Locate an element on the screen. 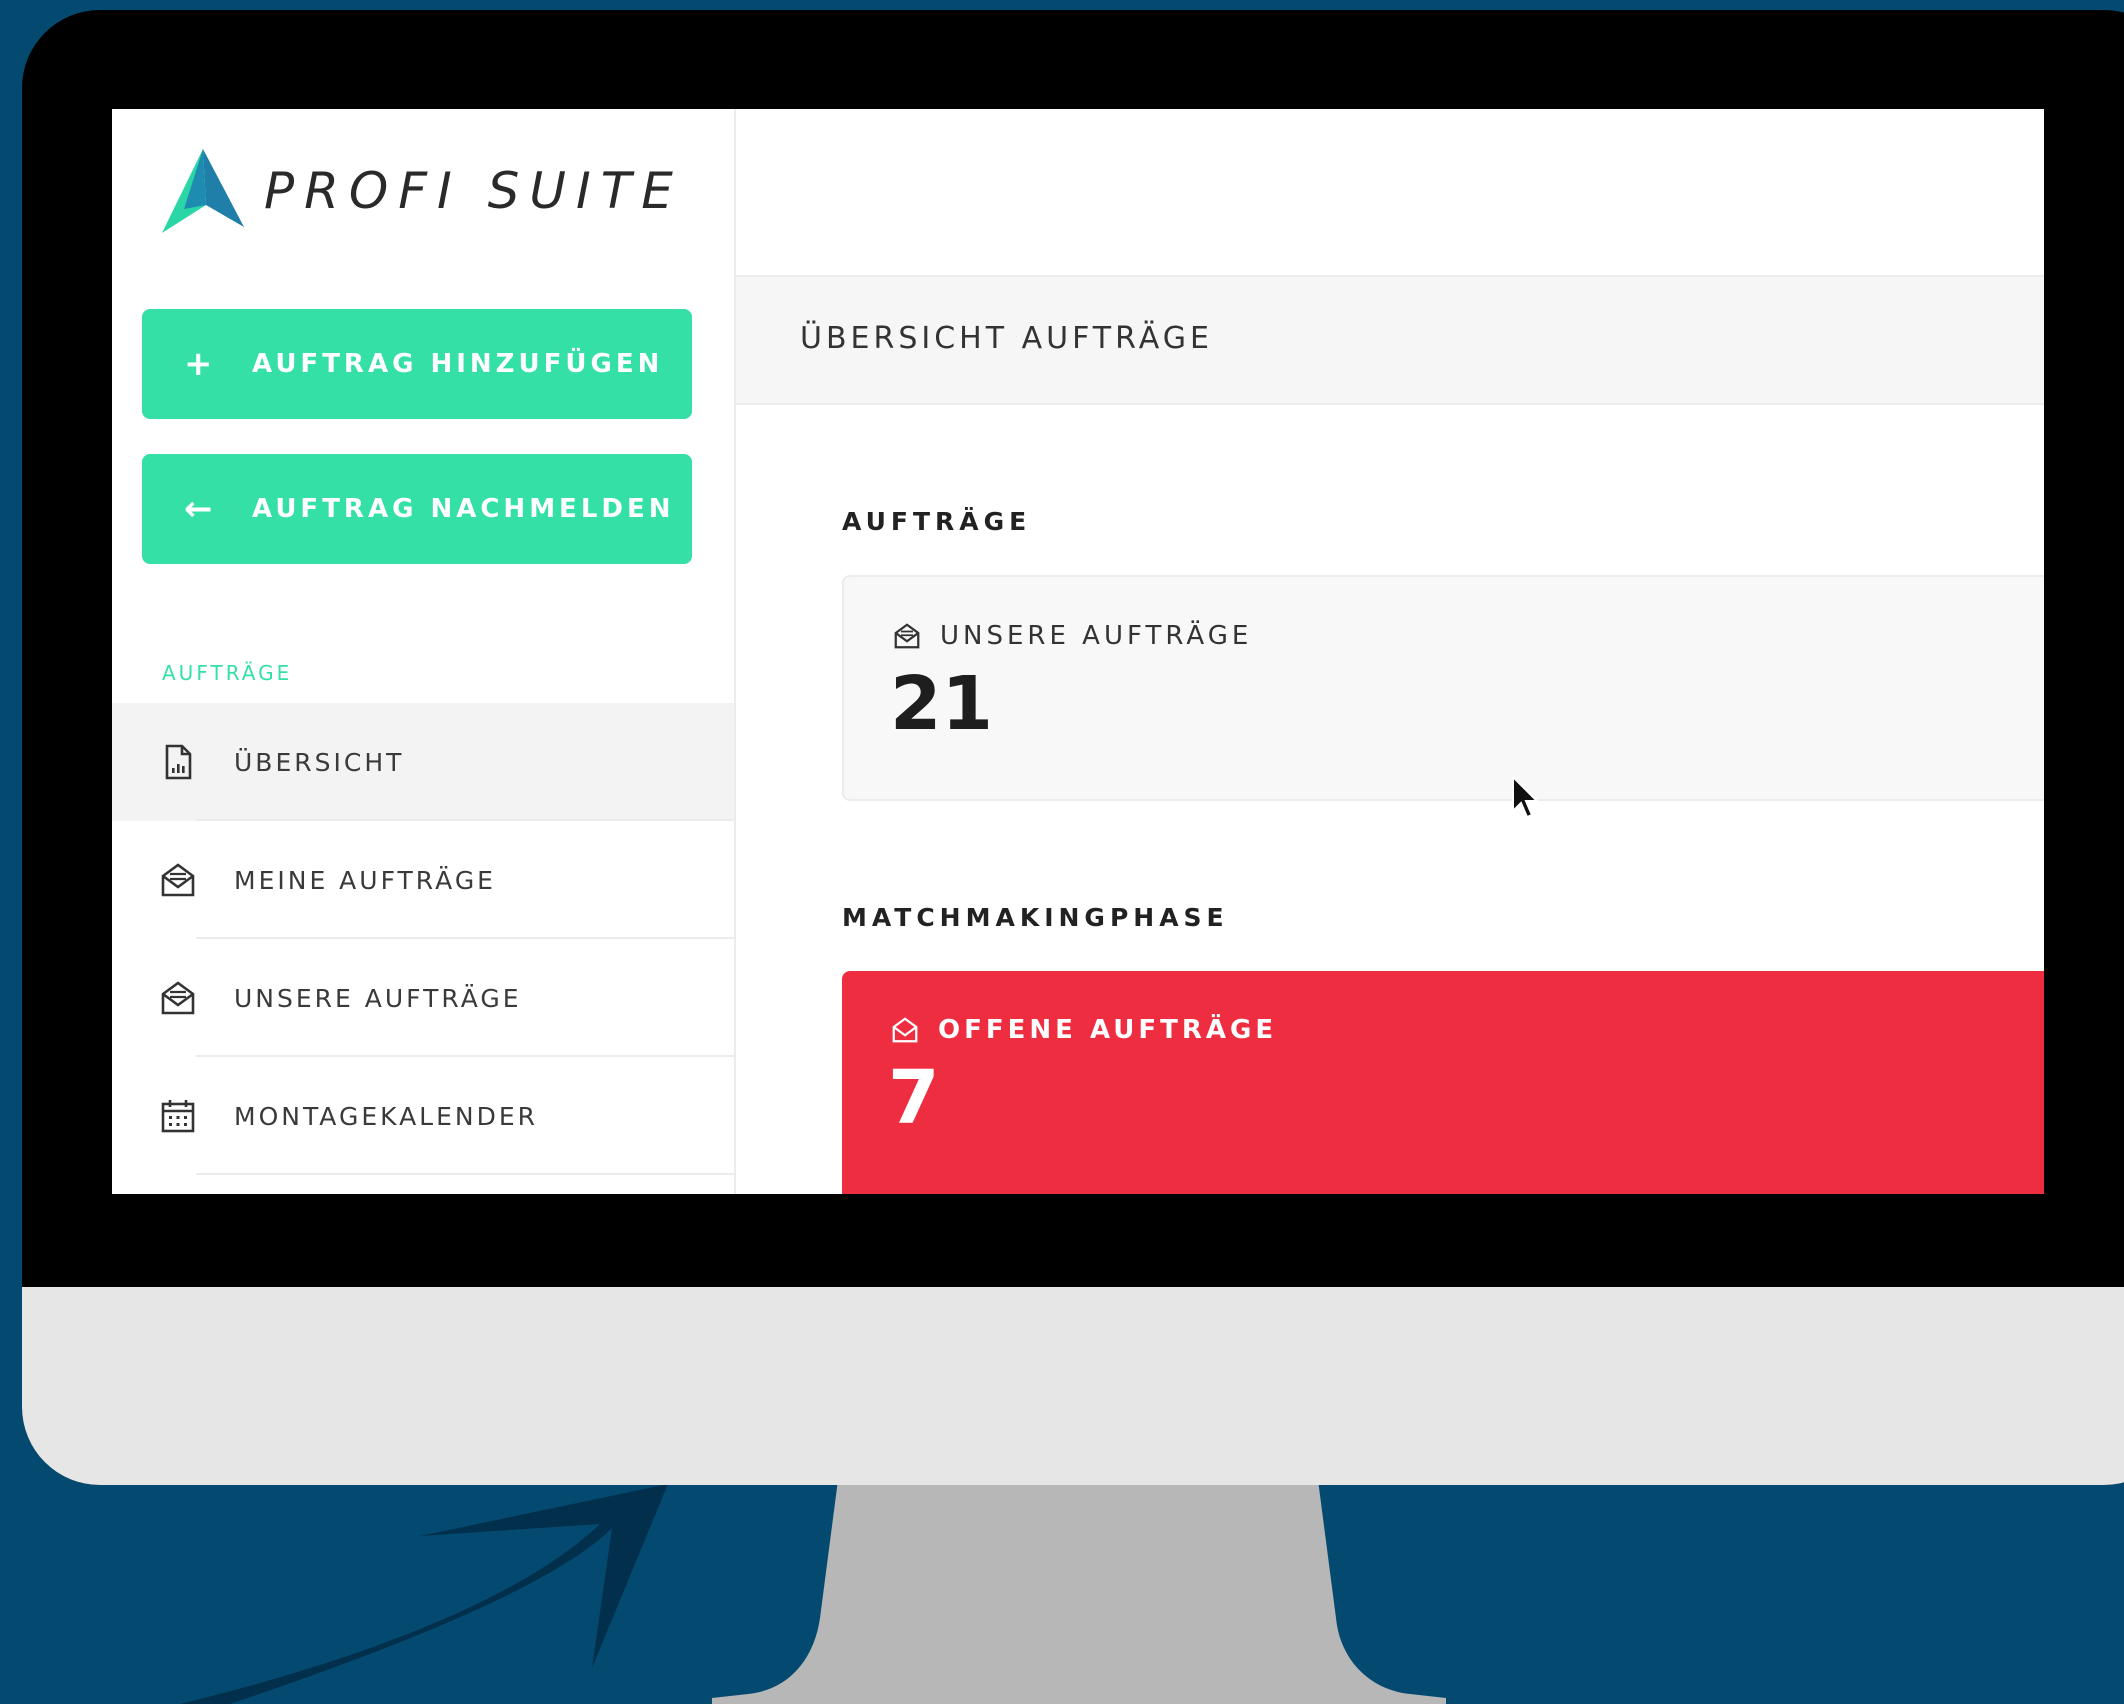 The image size is (2124, 1704). sidebar-section-label: AUFTRÄGE is located at coordinates (227, 673).